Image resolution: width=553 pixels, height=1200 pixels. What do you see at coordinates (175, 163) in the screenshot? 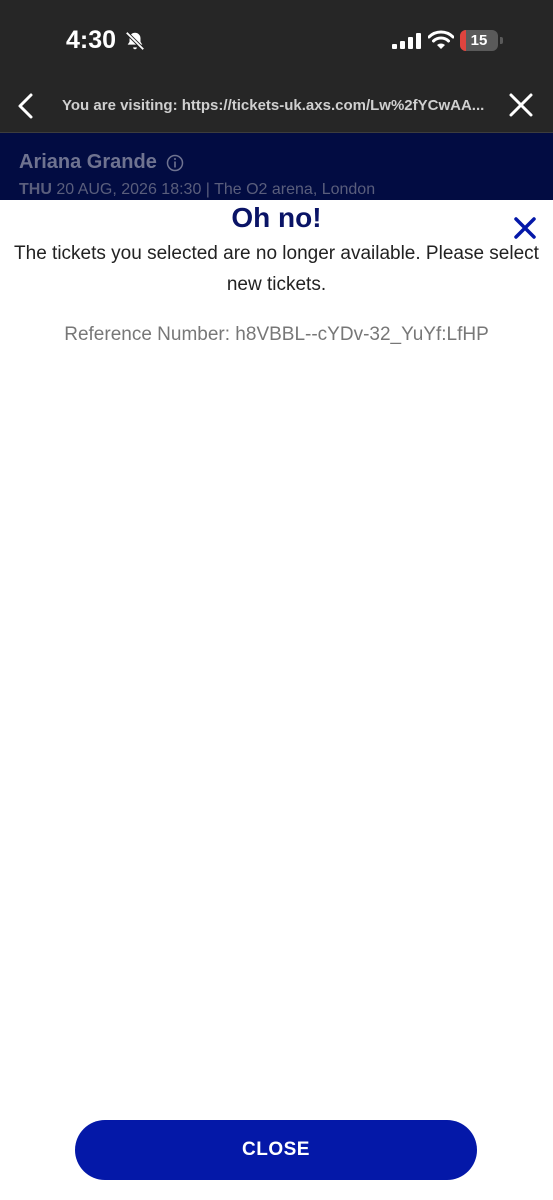
I see `info-circle-icon` at bounding box center [175, 163].